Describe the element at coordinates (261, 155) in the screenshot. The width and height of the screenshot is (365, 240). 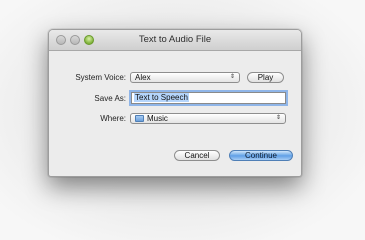
I see `continue-button: Continue` at that location.